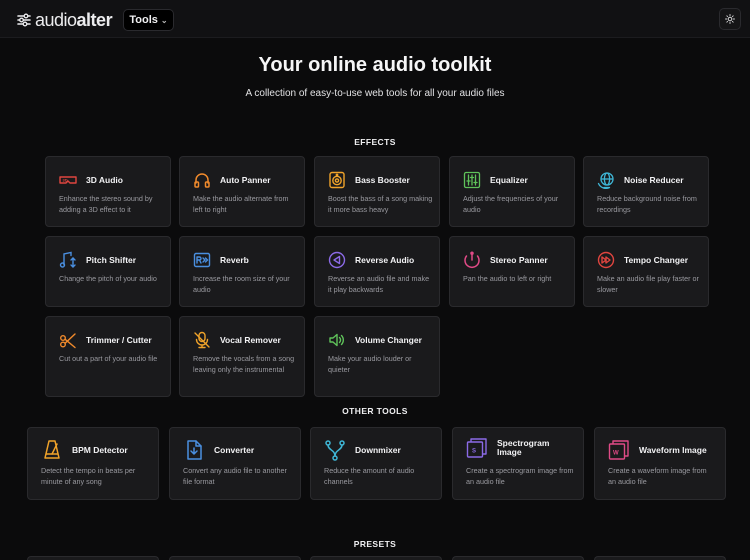 Image resolution: width=750 pixels, height=560 pixels. What do you see at coordinates (24, 20) in the screenshot?
I see `logo-mark-icon` at bounding box center [24, 20].